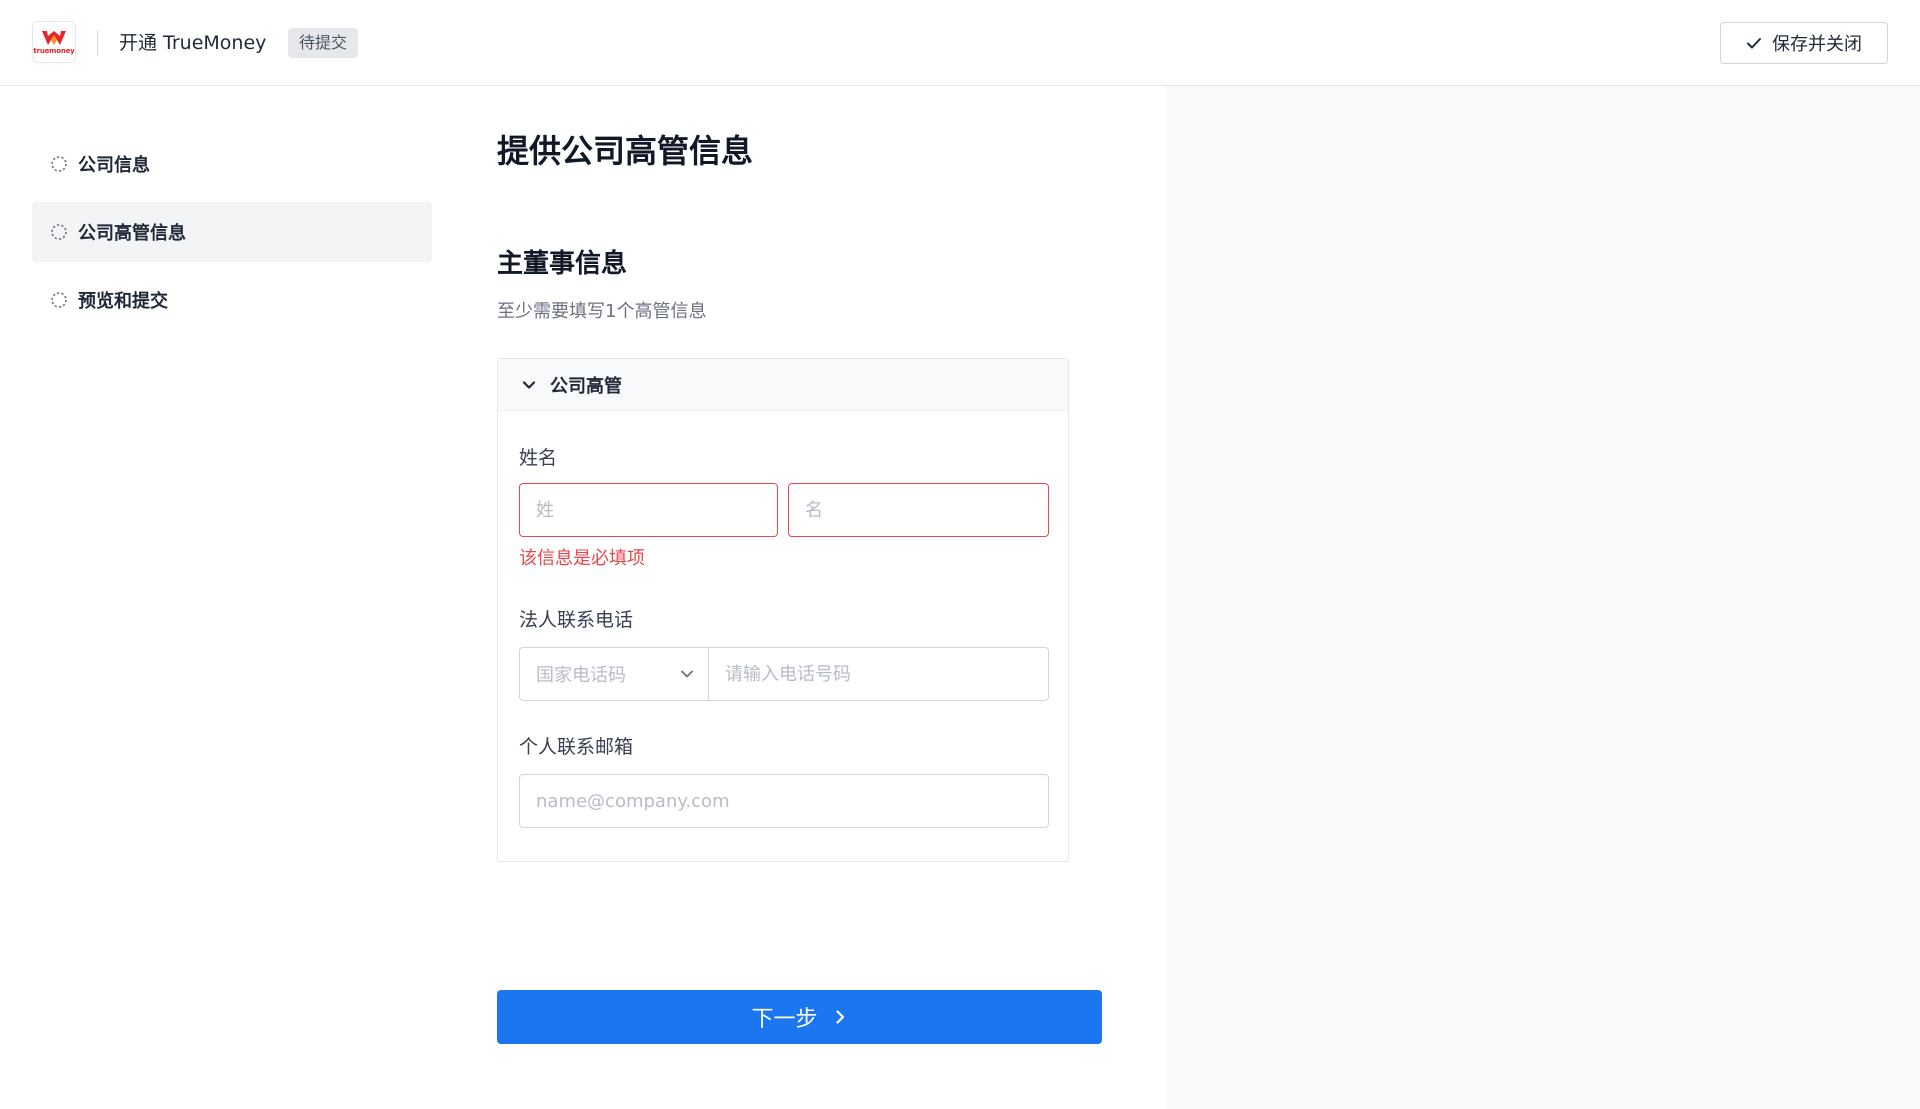 The image size is (1920, 1109). Describe the element at coordinates (783, 385) in the screenshot. I see `executive-card-header: 公司高管` at that location.